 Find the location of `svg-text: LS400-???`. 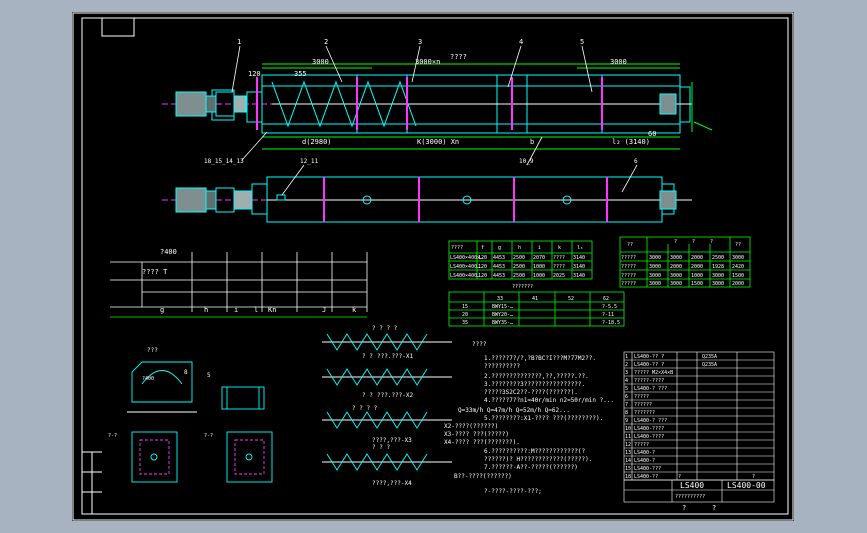

svg-text: LS400-??? is located at coordinates (647, 469).